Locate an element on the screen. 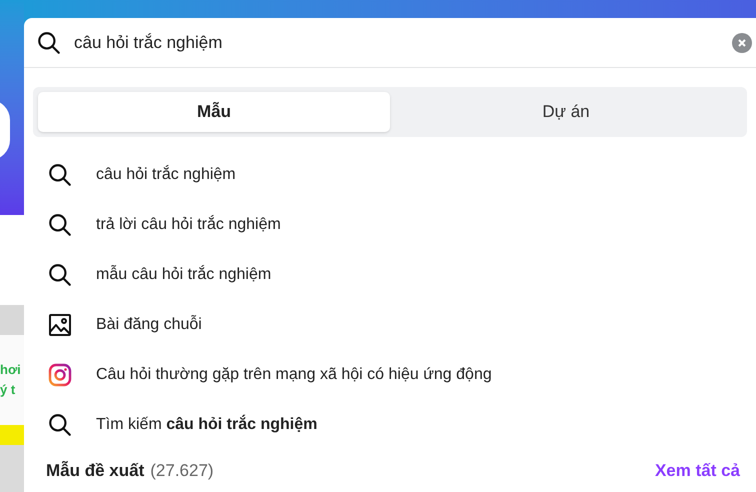 The width and height of the screenshot is (756, 492). close-icon is located at coordinates (742, 43).